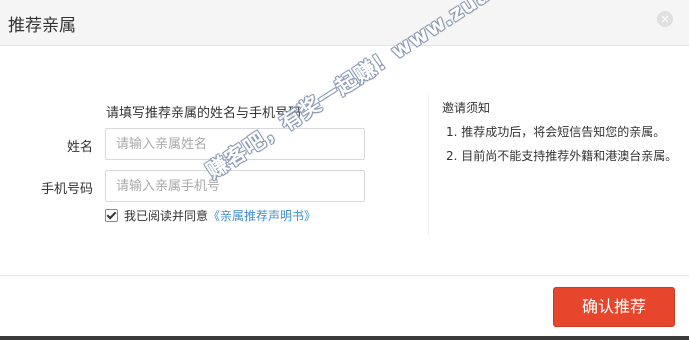 The height and width of the screenshot is (340, 689). I want to click on agreement-row: 我已阅读并同意 《亲属推荐声明书》, so click(210, 215).